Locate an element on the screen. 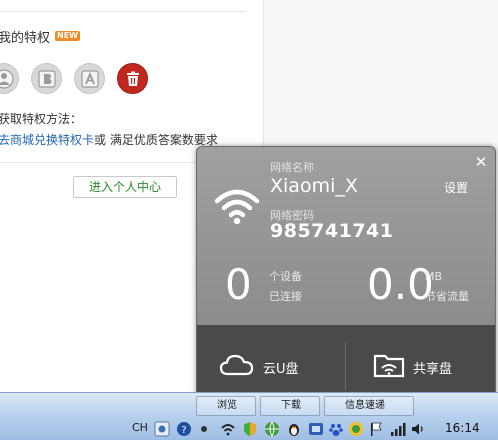 The height and width of the screenshot is (440, 498). settings-button: 设置 is located at coordinates (456, 187).